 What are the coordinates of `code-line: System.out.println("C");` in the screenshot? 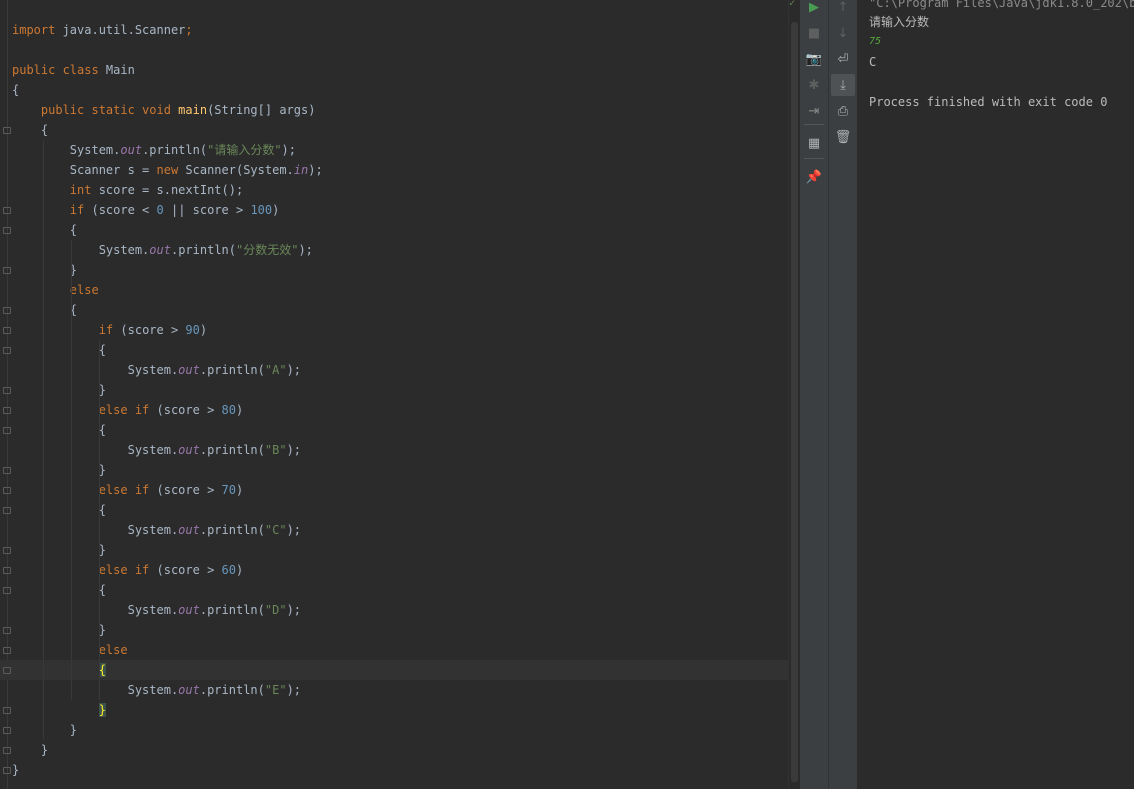 It's located at (394, 530).